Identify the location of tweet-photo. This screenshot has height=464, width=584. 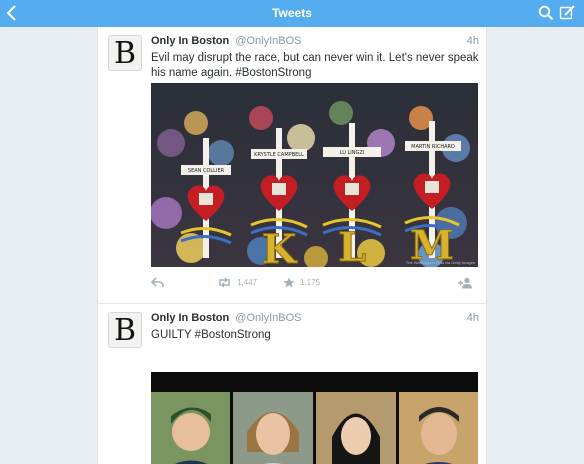
(314, 418).